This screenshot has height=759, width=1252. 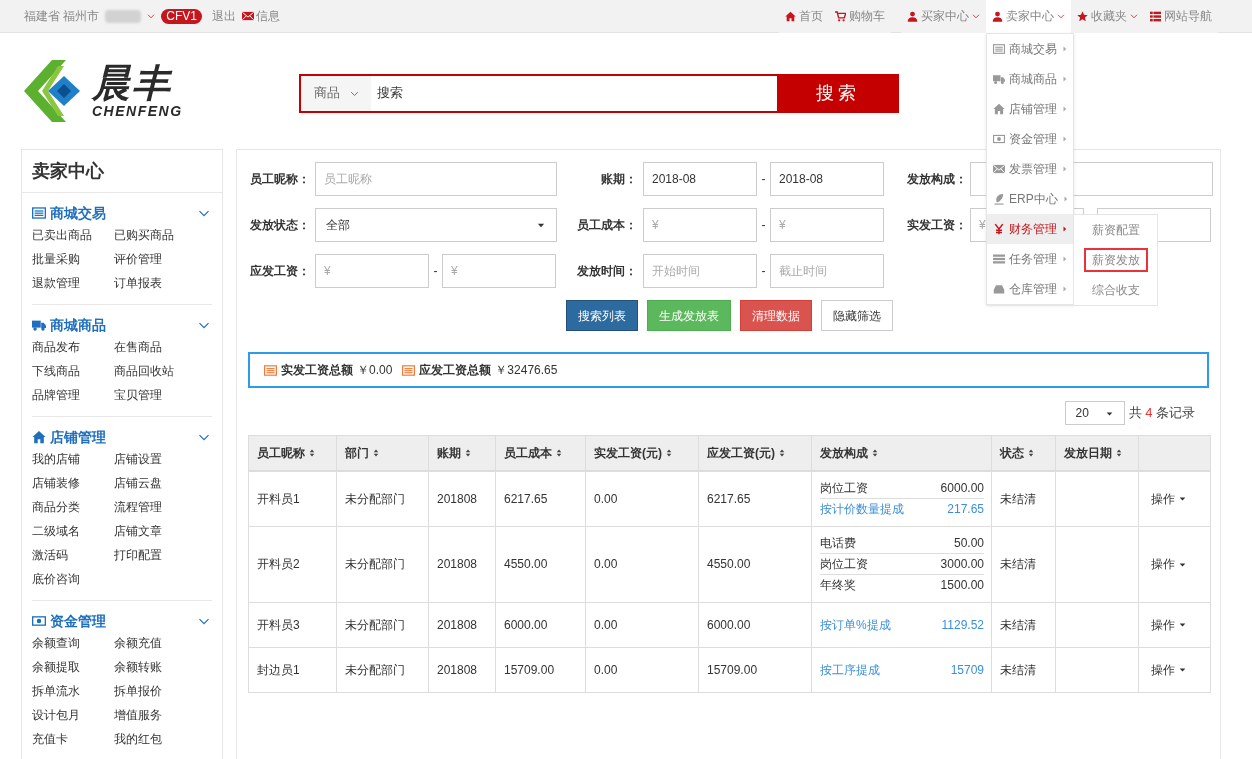 What do you see at coordinates (278, 498) in the screenshot?
I see `table-cell: 开料员1` at bounding box center [278, 498].